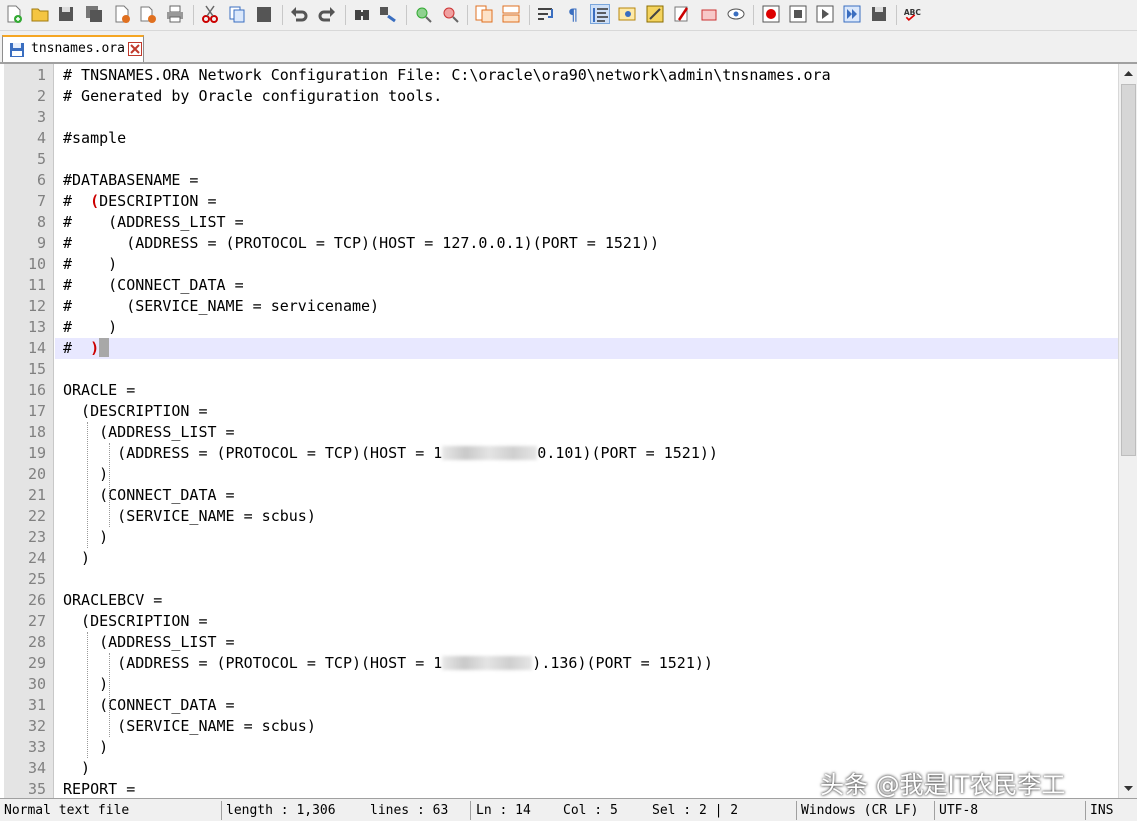  I want to click on line-number: 24, so click(36, 558).